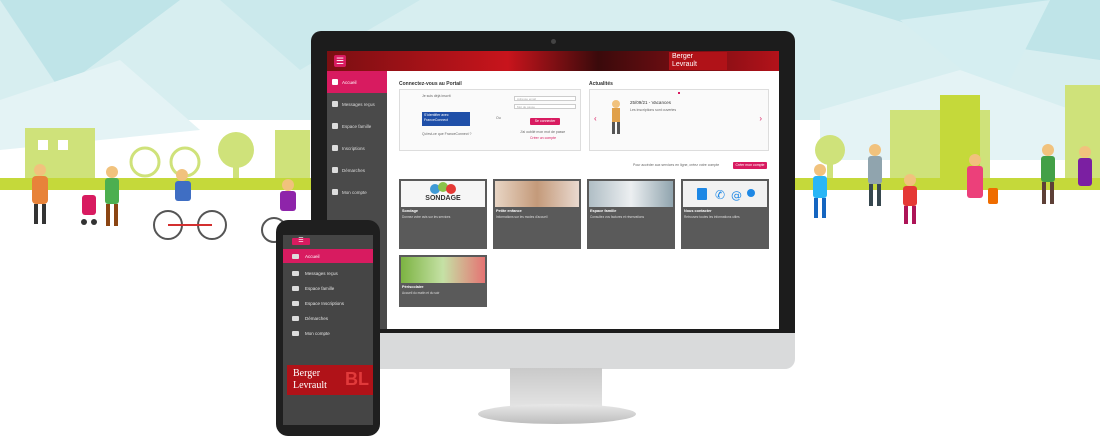 The width and height of the screenshot is (1100, 436). What do you see at coordinates (340, 61) in the screenshot?
I see `menu-button: ☰` at bounding box center [340, 61].